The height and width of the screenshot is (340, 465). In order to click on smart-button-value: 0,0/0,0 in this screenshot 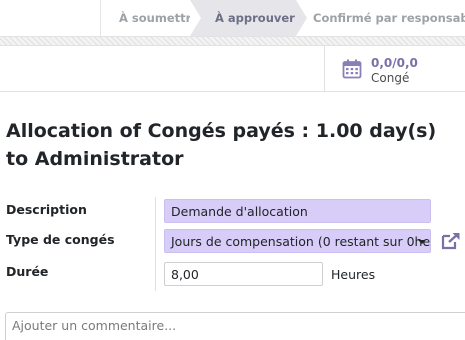, I will do `click(394, 63)`.